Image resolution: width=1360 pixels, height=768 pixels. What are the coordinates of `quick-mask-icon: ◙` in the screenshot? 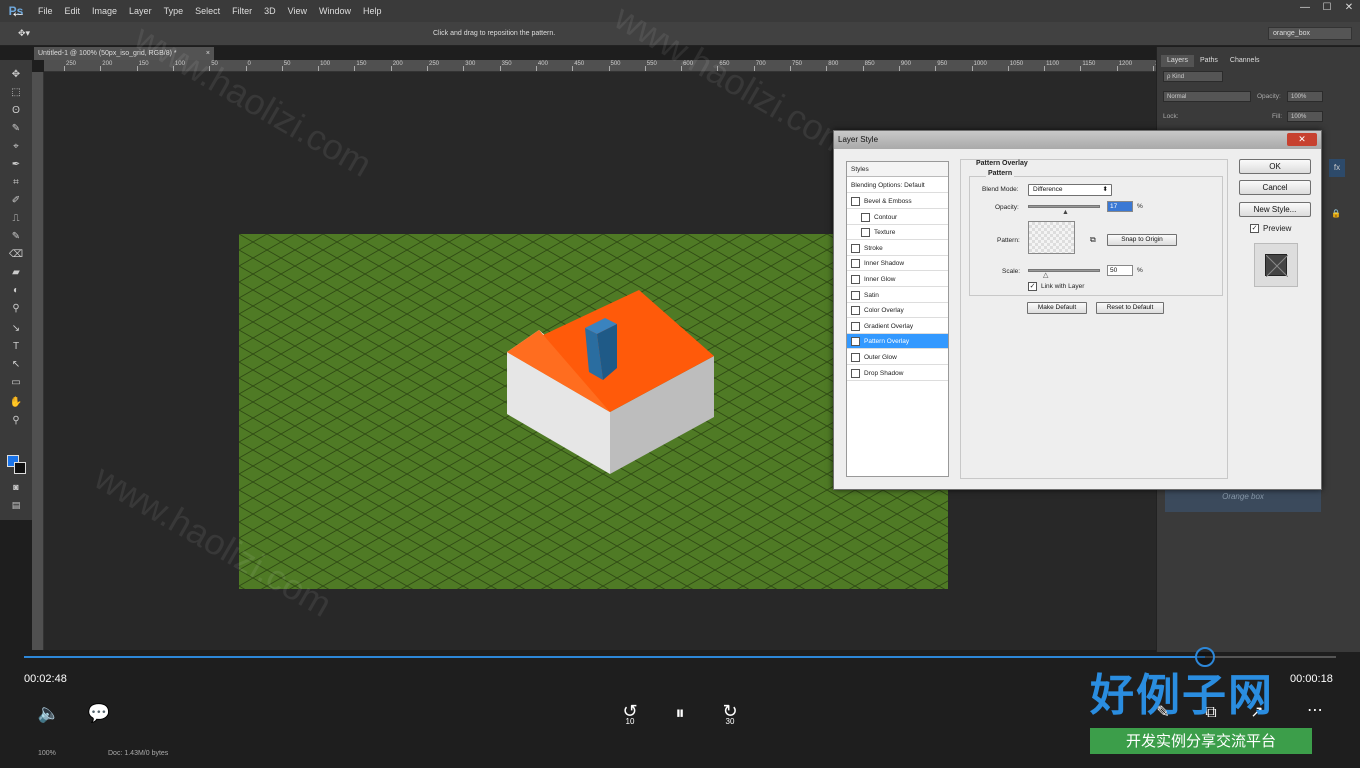 It's located at (16, 487).